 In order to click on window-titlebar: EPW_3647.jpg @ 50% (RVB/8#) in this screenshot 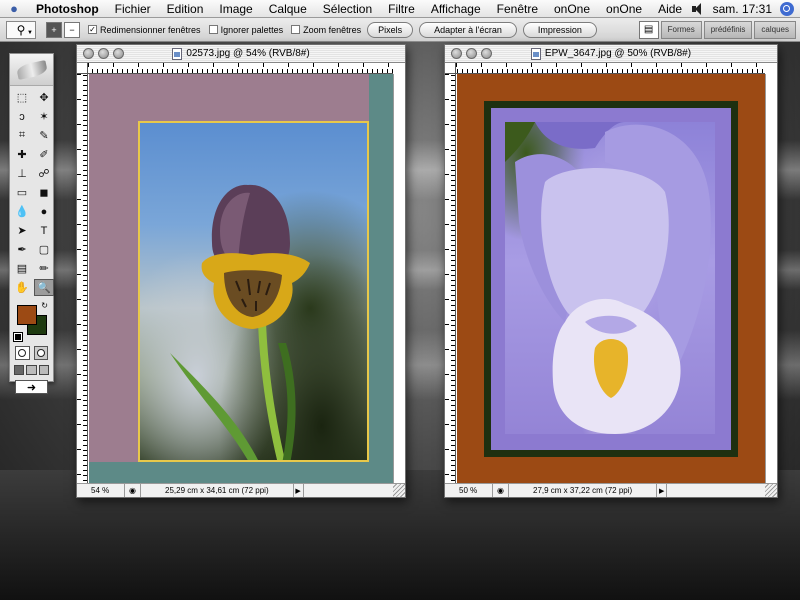, I will do `click(611, 54)`.